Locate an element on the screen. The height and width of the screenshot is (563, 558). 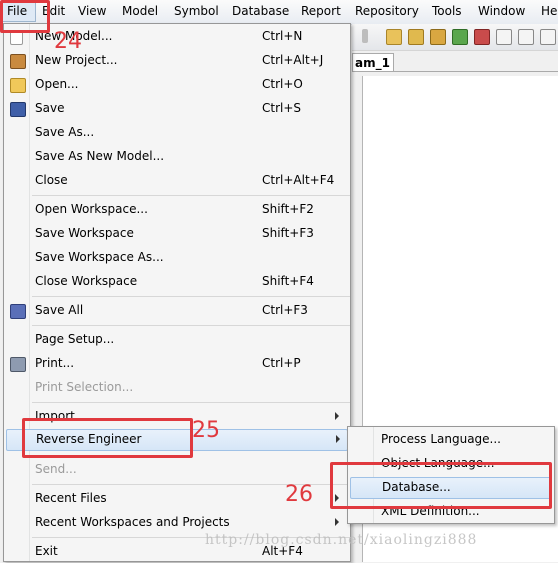
toolbar-refresh-icon is located at coordinates (460, 37).